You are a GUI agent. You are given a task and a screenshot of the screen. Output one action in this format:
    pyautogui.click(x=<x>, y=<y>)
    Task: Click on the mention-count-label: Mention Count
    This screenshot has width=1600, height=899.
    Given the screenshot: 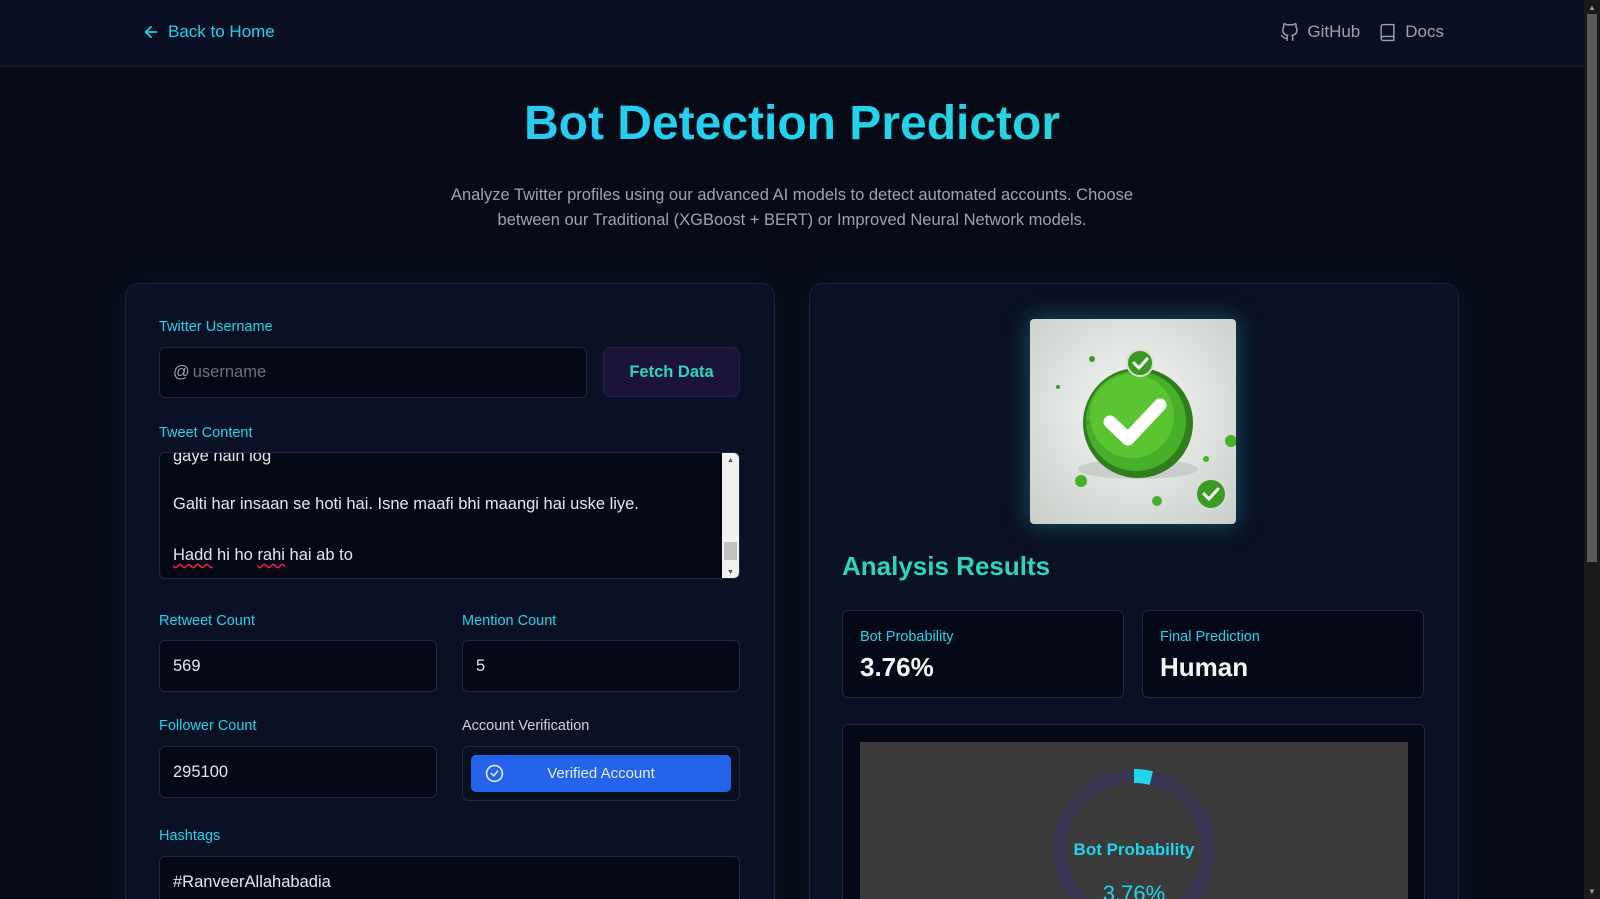 What is the action you would take?
    pyautogui.click(x=509, y=621)
    